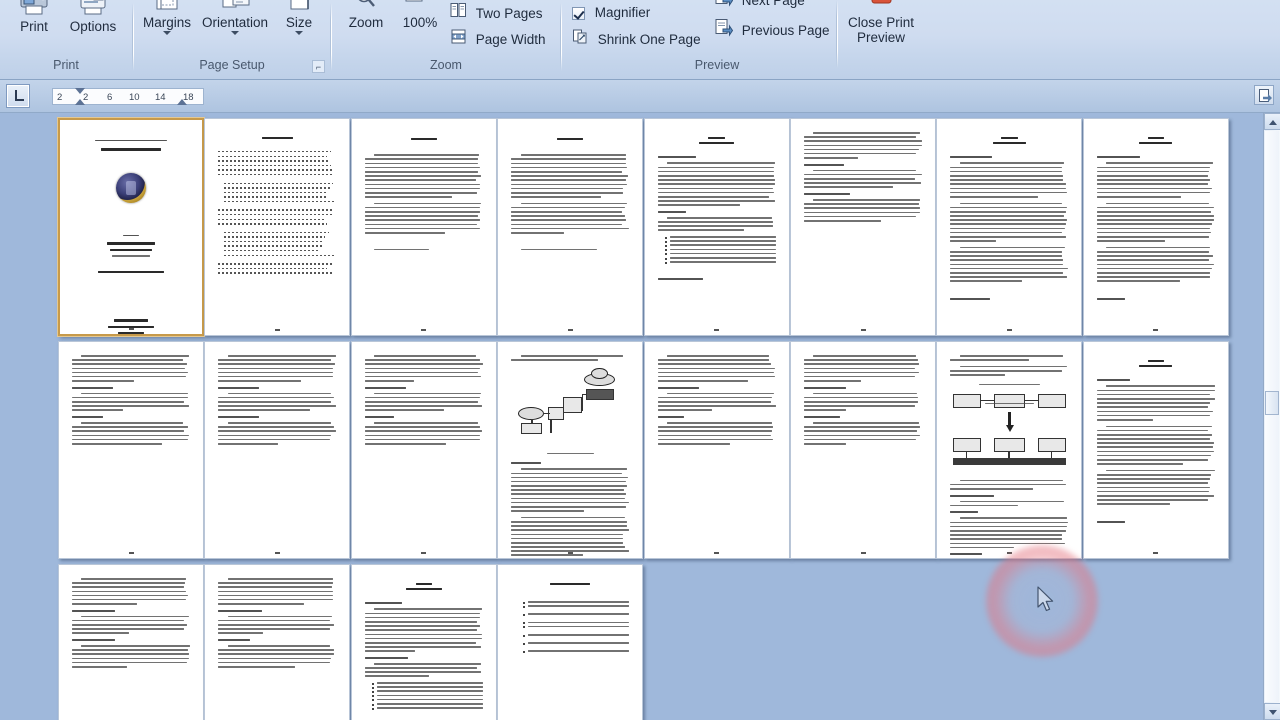 This screenshot has width=1280, height=720. Describe the element at coordinates (93, 9) in the screenshot. I see `options-icon` at that location.